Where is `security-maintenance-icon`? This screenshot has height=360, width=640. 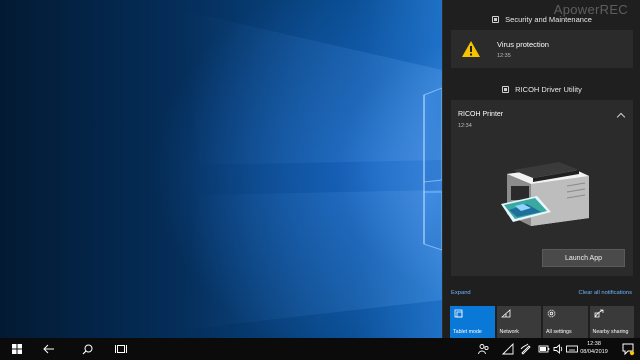 security-maintenance-icon is located at coordinates (496, 19).